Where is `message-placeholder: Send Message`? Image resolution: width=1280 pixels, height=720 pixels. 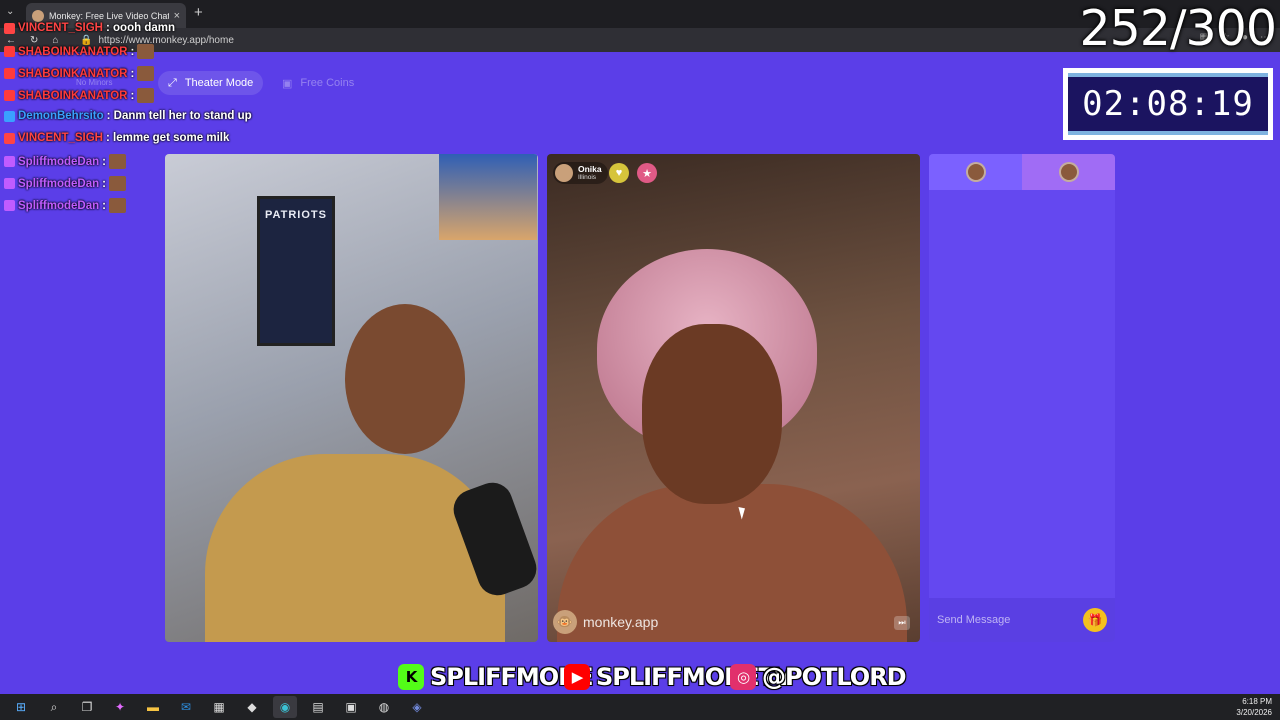 message-placeholder: Send Message is located at coordinates (974, 620).